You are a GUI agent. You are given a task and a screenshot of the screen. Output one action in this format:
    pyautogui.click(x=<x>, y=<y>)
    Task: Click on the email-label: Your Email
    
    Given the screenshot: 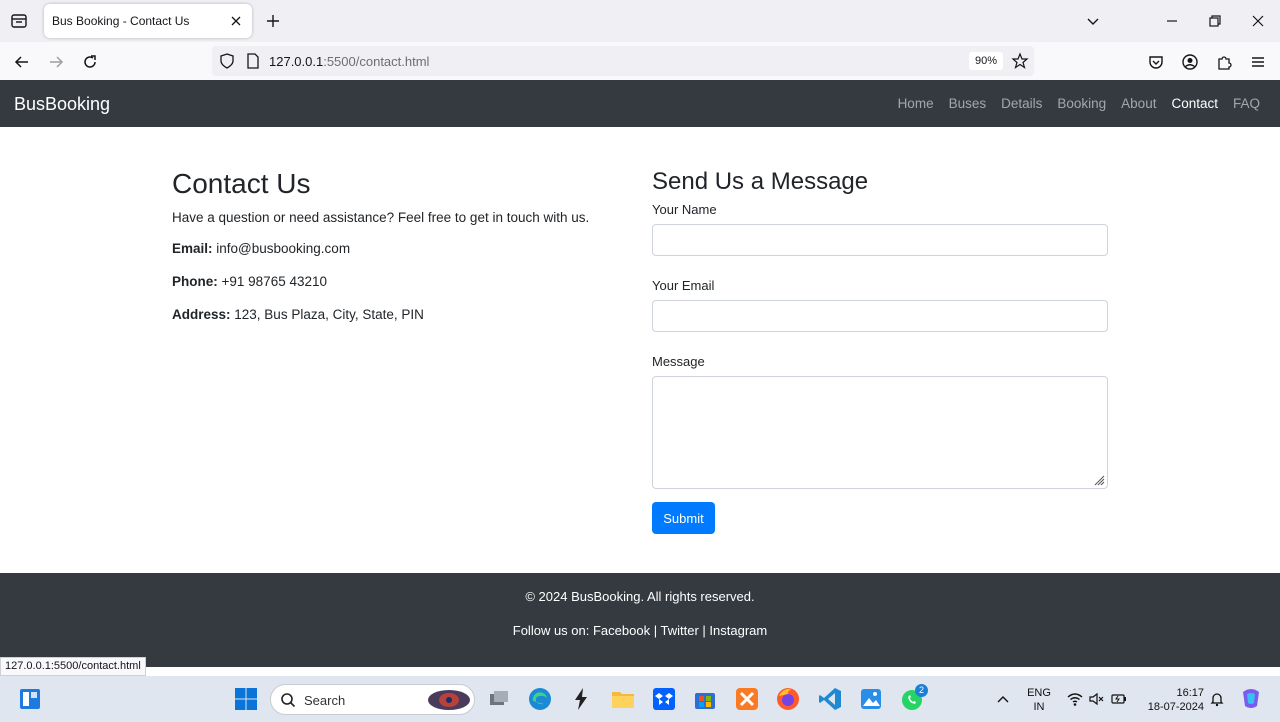 What is the action you would take?
    pyautogui.click(x=683, y=285)
    